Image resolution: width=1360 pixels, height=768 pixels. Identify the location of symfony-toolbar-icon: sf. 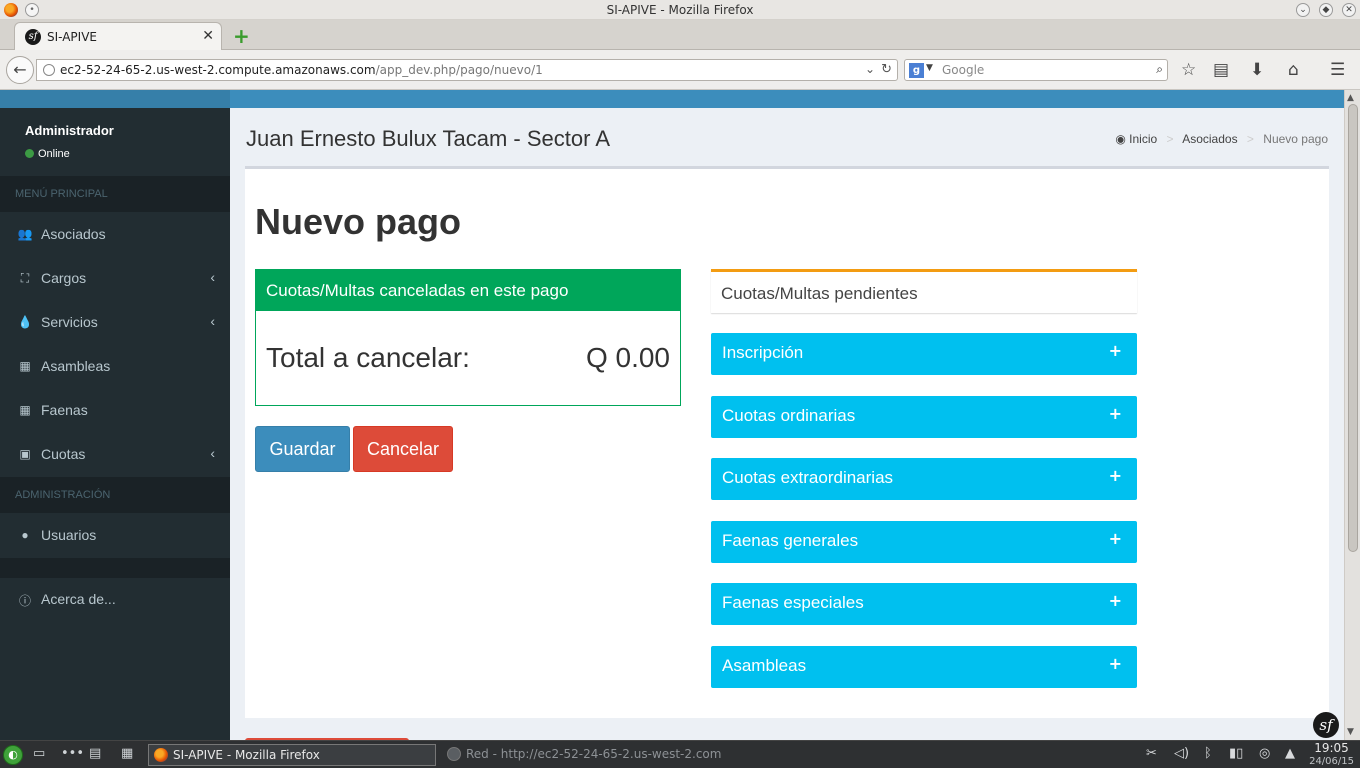
(1326, 725).